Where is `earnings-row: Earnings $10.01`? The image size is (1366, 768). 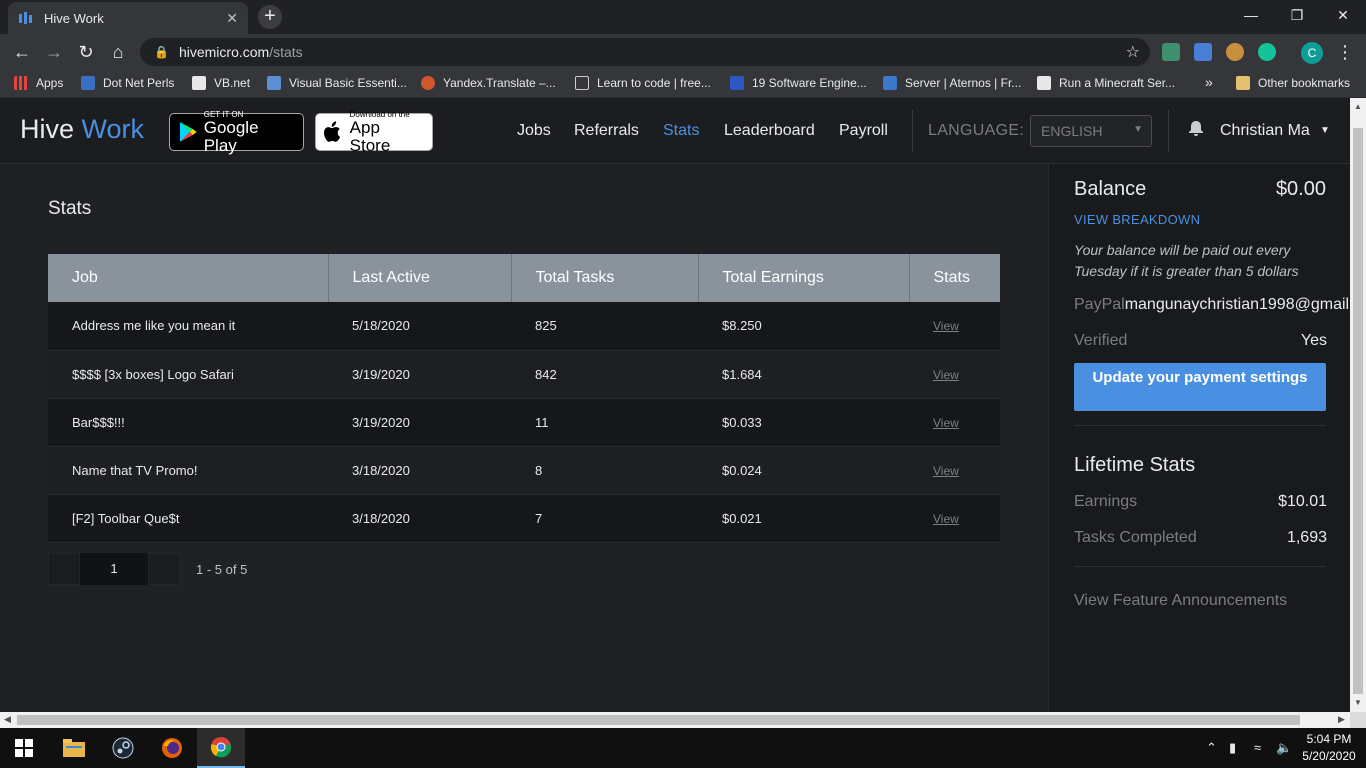 earnings-row: Earnings $10.01 is located at coordinates (1200, 502).